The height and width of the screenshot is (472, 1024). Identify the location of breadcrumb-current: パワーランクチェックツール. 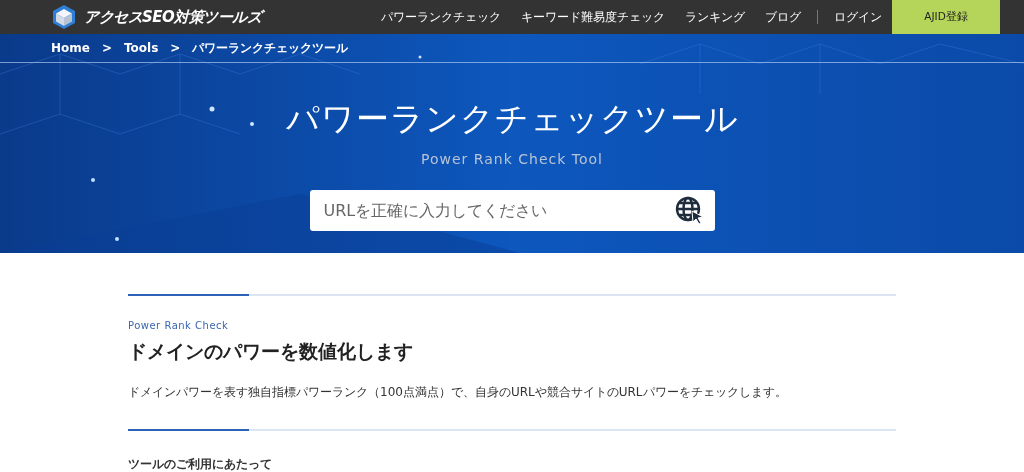
(270, 48).